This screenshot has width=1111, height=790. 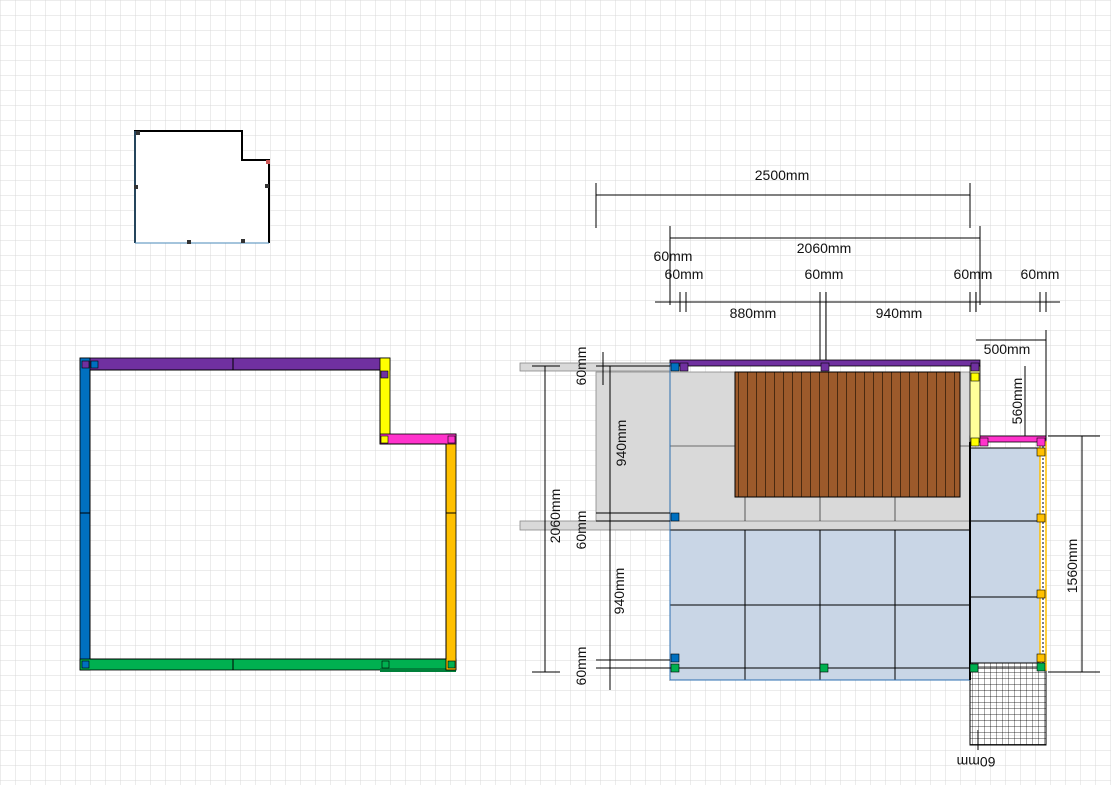 What do you see at coordinates (581, 366) in the screenshot?
I see `dim-left-top-post: 60mm` at bounding box center [581, 366].